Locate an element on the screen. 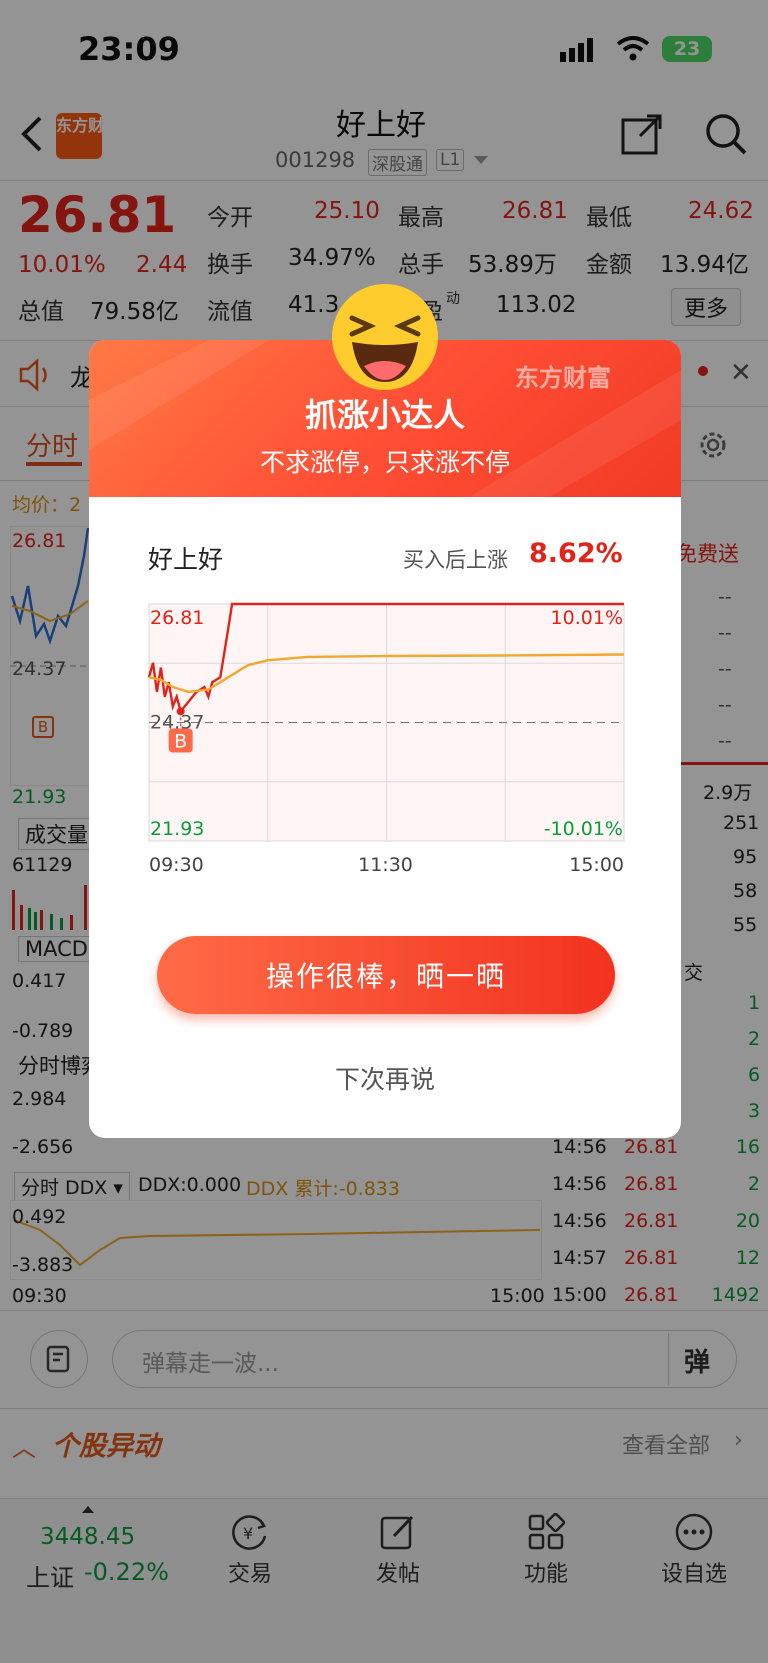 The width and height of the screenshot is (768, 1663). dismiss-button: 下次再说 is located at coordinates (385, 1078).